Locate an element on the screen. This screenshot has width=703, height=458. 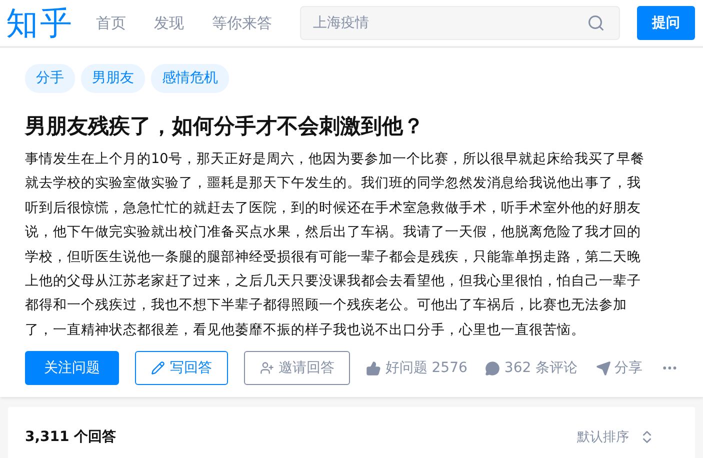
invite-button: 邀请回答 is located at coordinates (297, 368).